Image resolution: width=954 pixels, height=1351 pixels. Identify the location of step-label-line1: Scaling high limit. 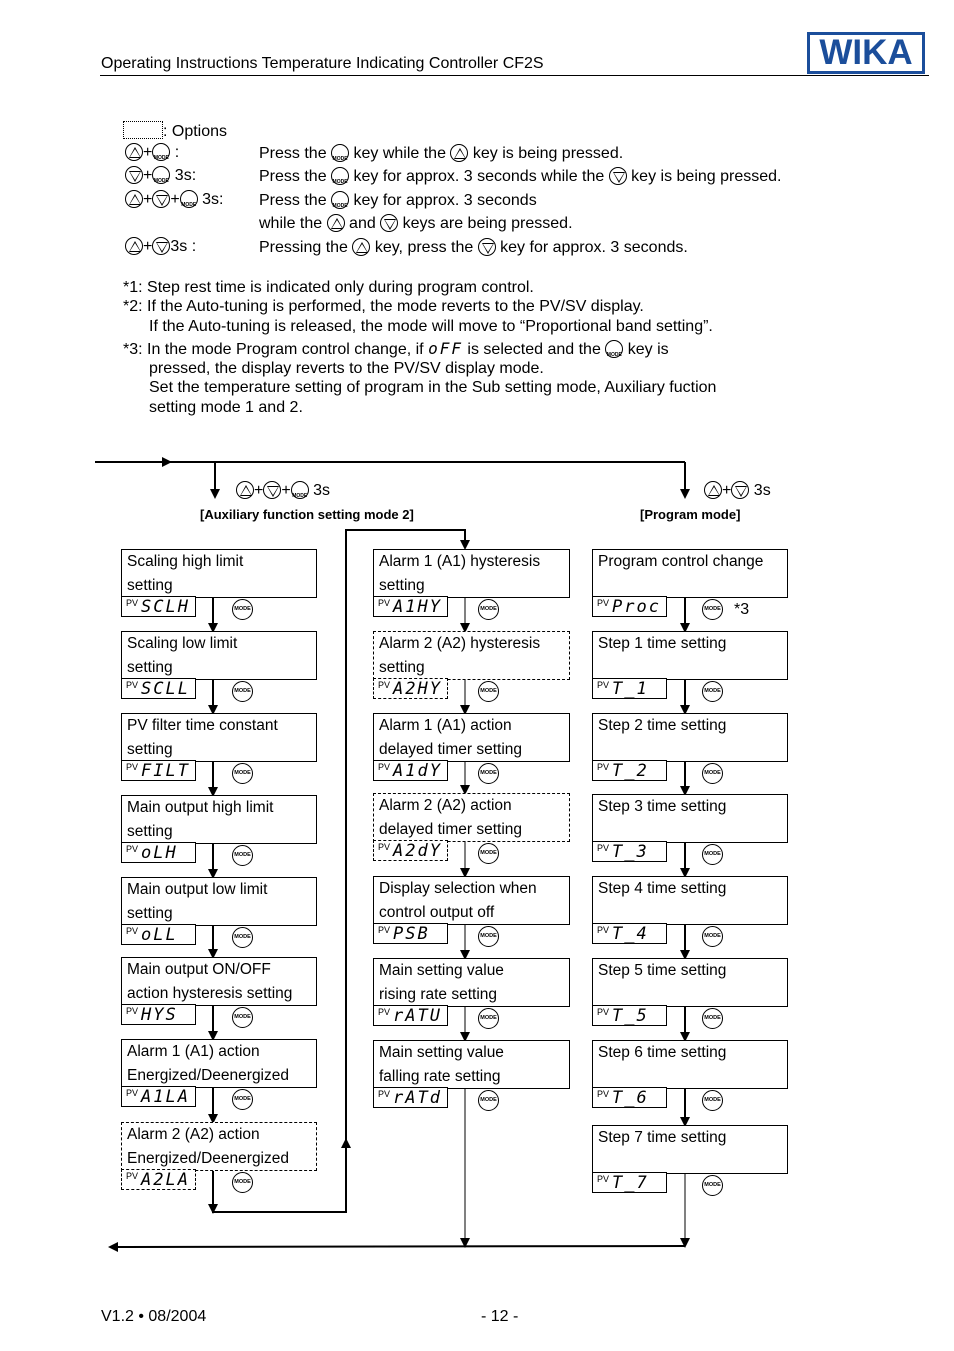
(185, 561).